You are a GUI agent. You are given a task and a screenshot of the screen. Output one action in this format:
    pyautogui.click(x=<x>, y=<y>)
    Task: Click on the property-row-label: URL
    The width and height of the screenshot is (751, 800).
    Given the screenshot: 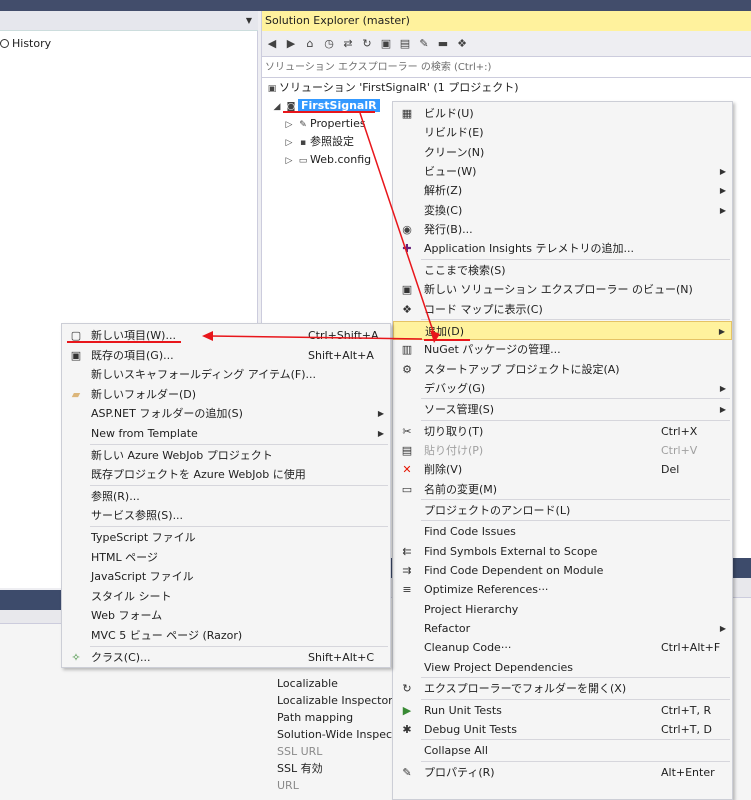 What is the action you would take?
    pyautogui.click(x=288, y=785)
    